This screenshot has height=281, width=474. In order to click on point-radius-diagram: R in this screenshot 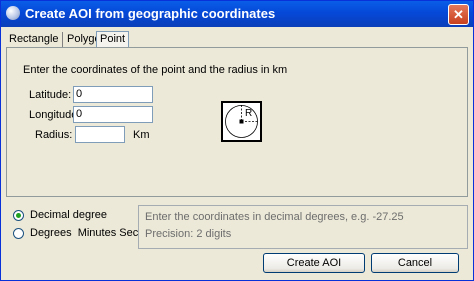, I will do `click(241, 121)`.